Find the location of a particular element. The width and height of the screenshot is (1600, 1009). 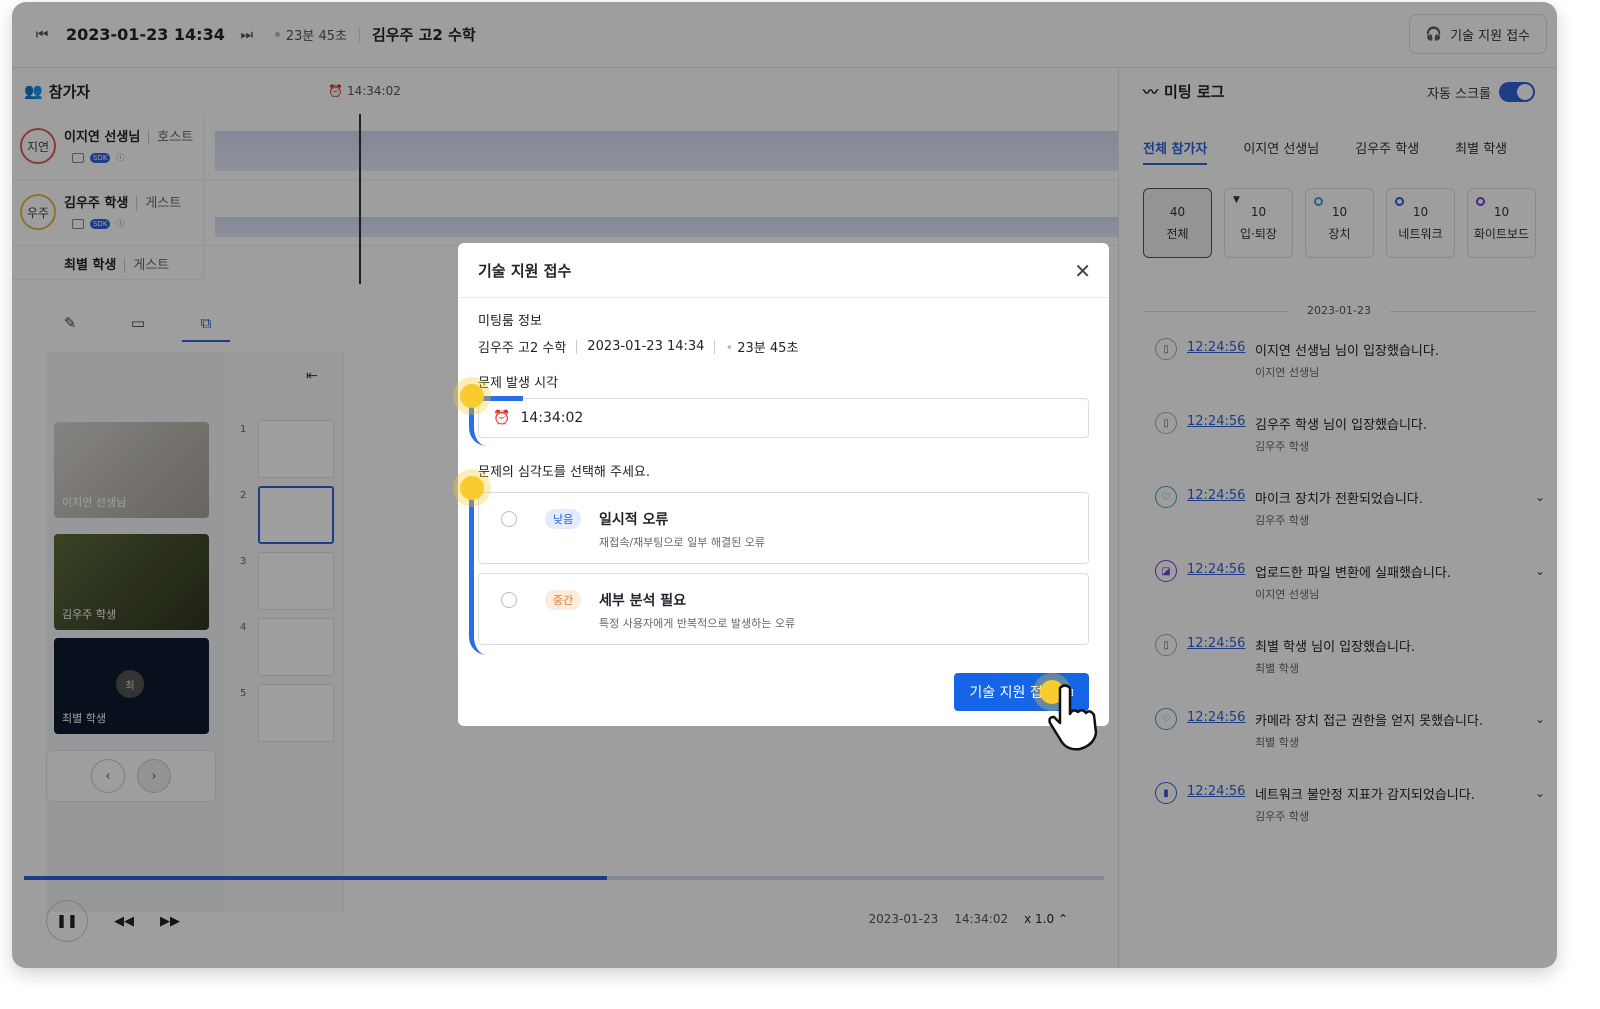

issue-time-label: 문제 발생 시각 is located at coordinates (518, 383).